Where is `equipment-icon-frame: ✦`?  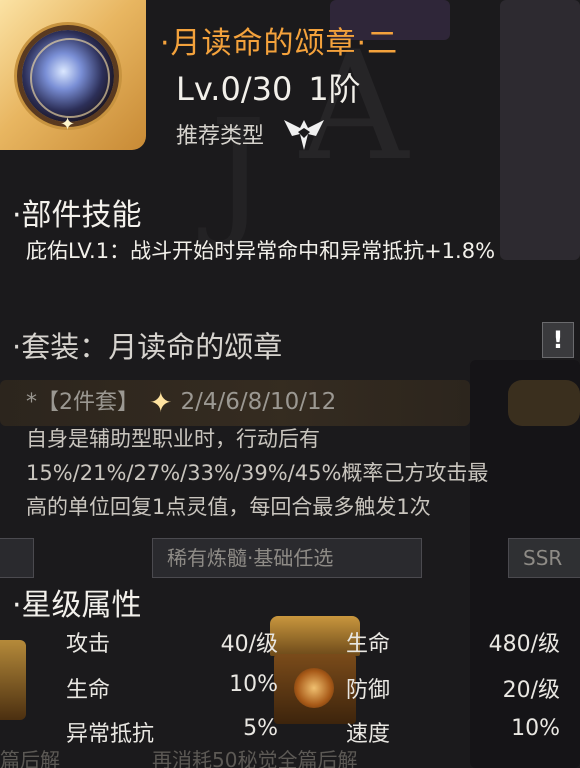
equipment-icon-frame: ✦ is located at coordinates (73, 75).